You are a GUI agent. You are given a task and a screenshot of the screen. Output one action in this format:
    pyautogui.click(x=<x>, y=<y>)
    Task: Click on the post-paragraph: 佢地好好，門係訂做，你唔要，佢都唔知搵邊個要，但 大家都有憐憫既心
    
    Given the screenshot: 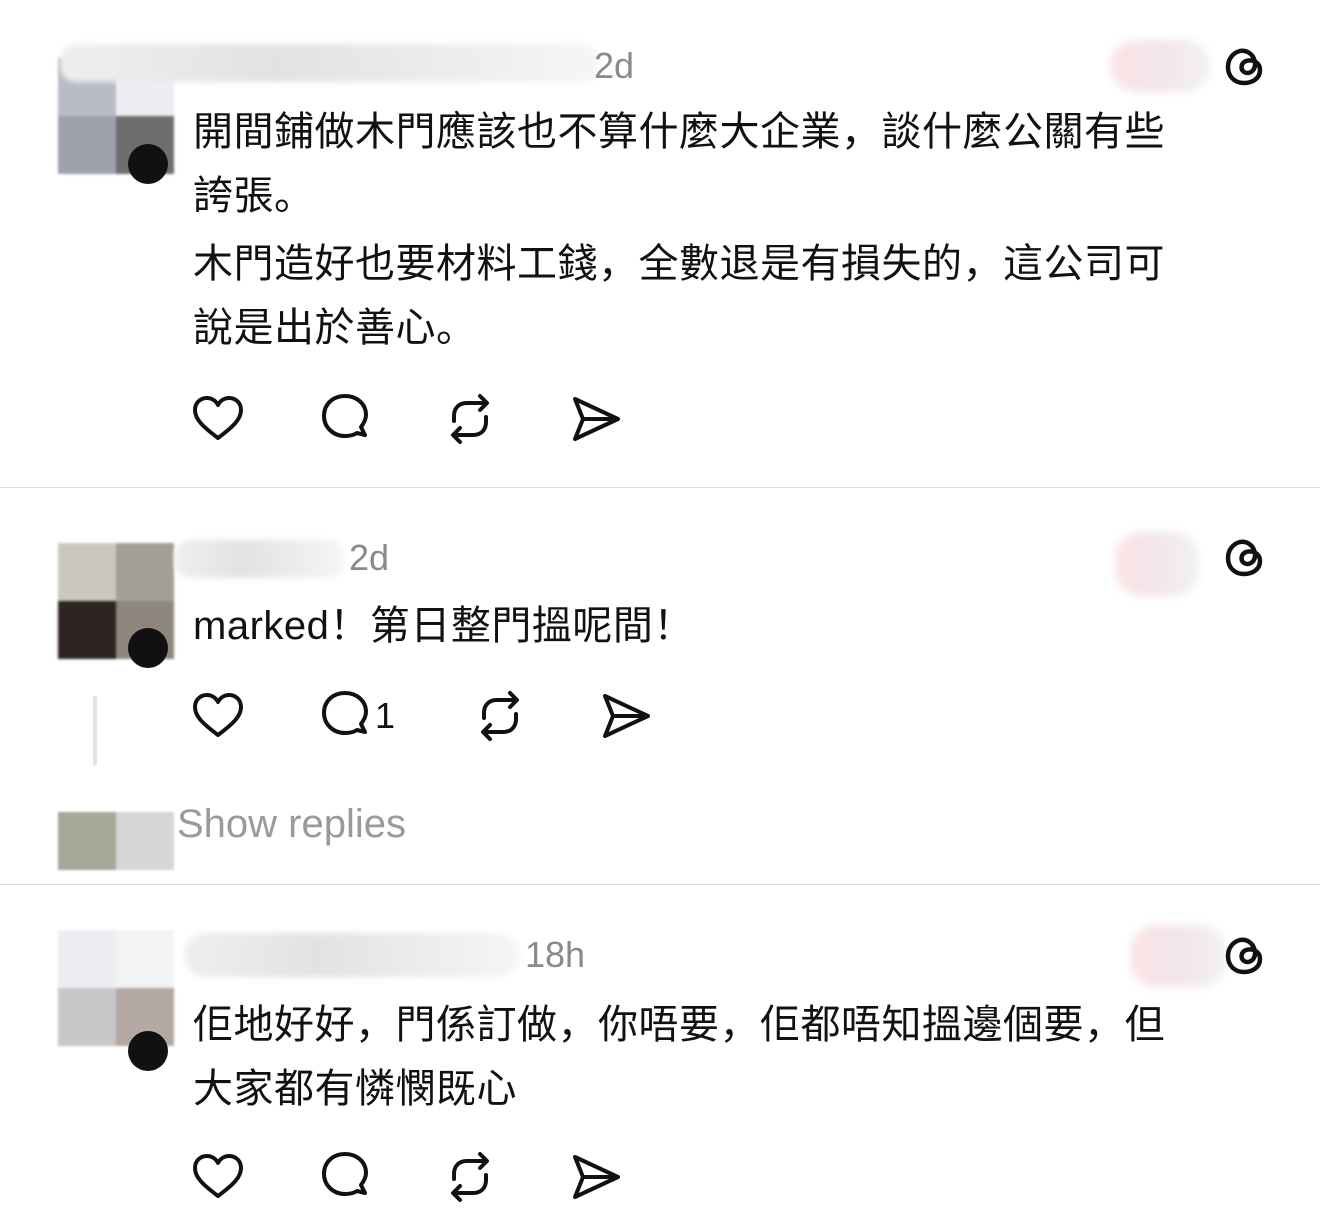 What is the action you would take?
    pyautogui.click(x=679, y=1057)
    